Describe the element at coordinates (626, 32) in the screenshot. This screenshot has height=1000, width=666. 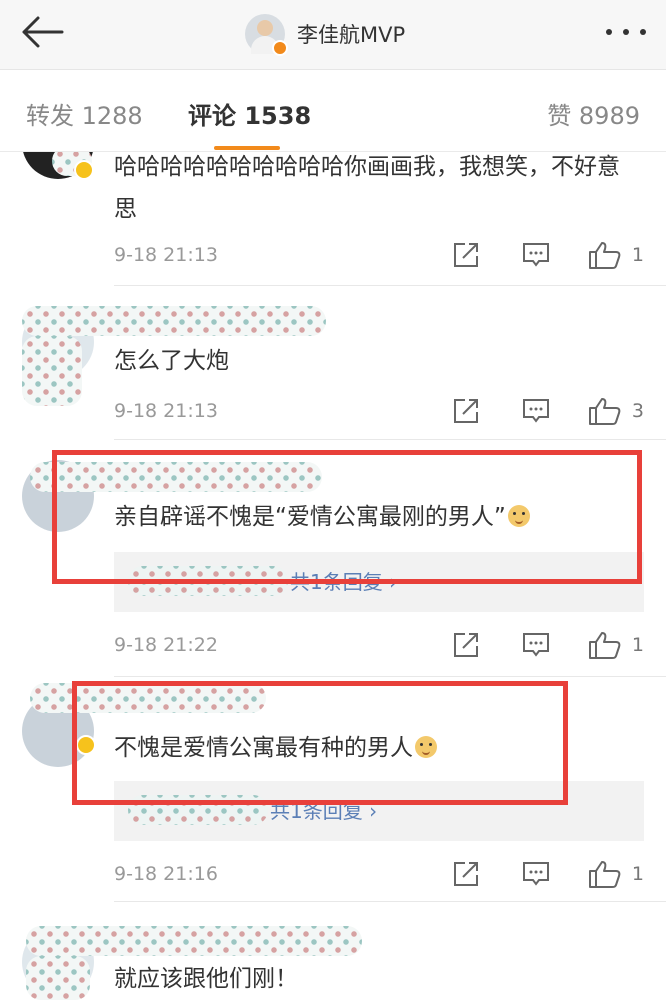
I see `more-dots-icon` at that location.